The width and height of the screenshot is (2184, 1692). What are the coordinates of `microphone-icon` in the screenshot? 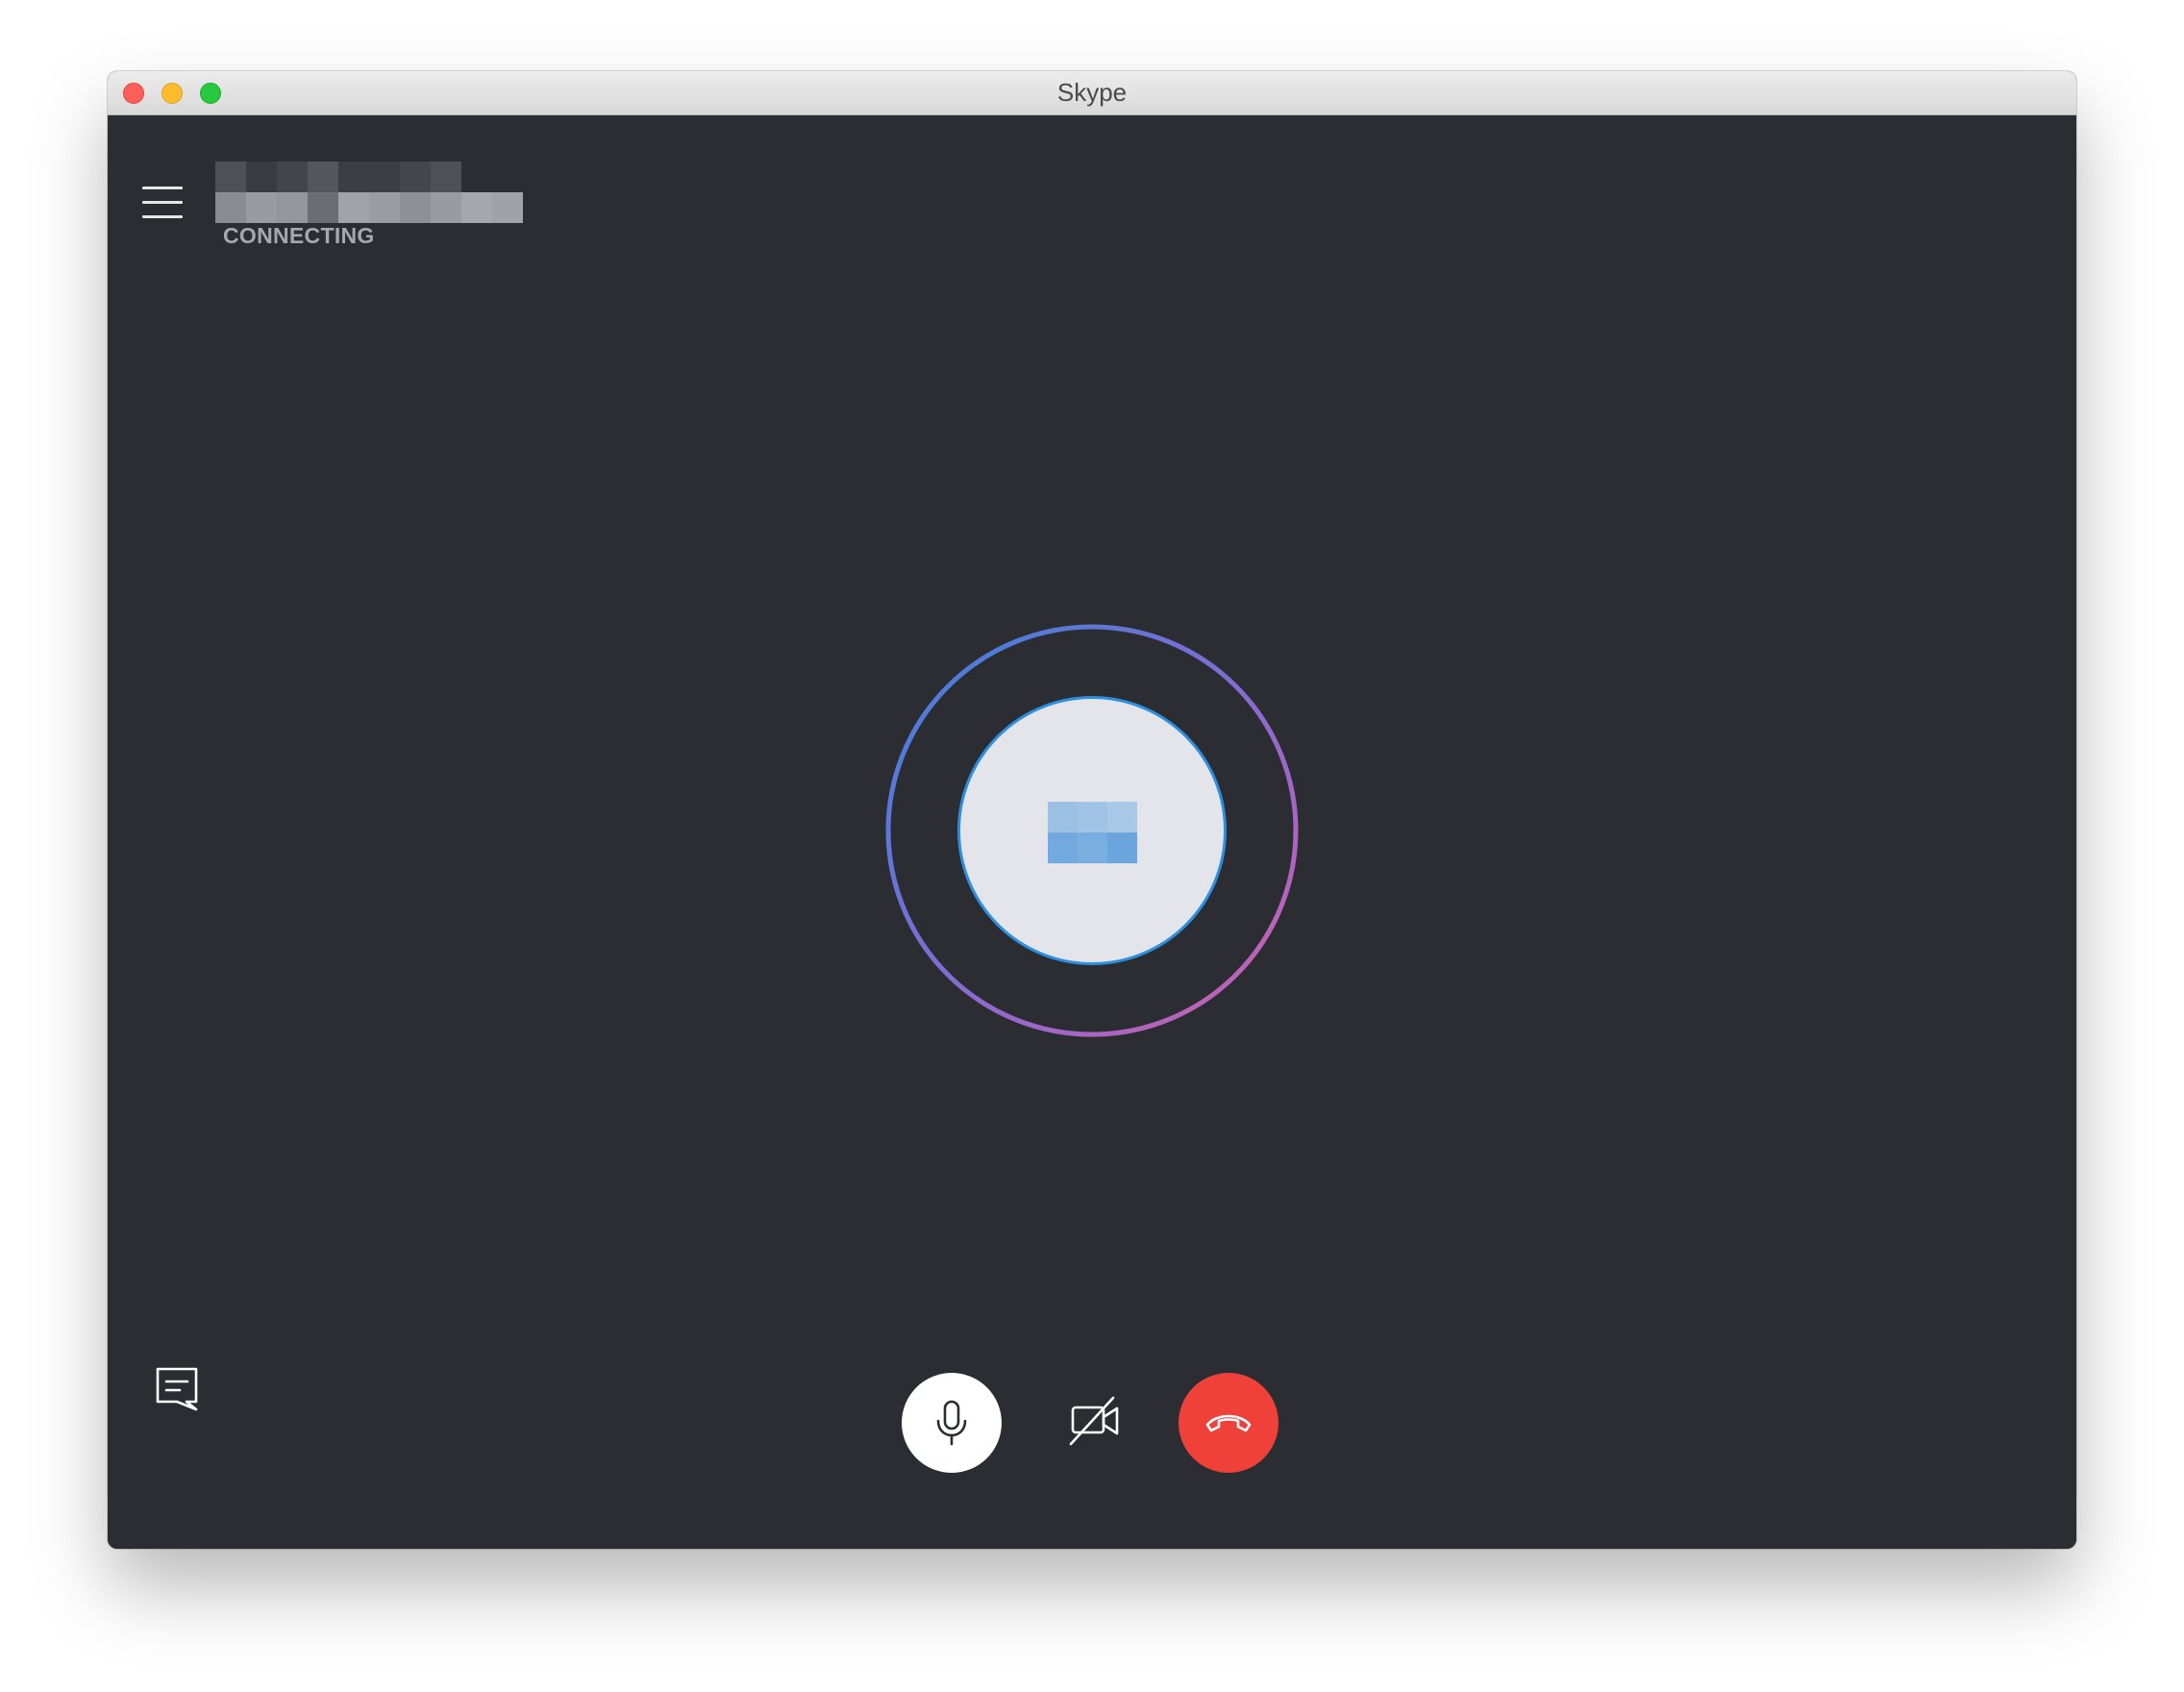 It's located at (952, 1423).